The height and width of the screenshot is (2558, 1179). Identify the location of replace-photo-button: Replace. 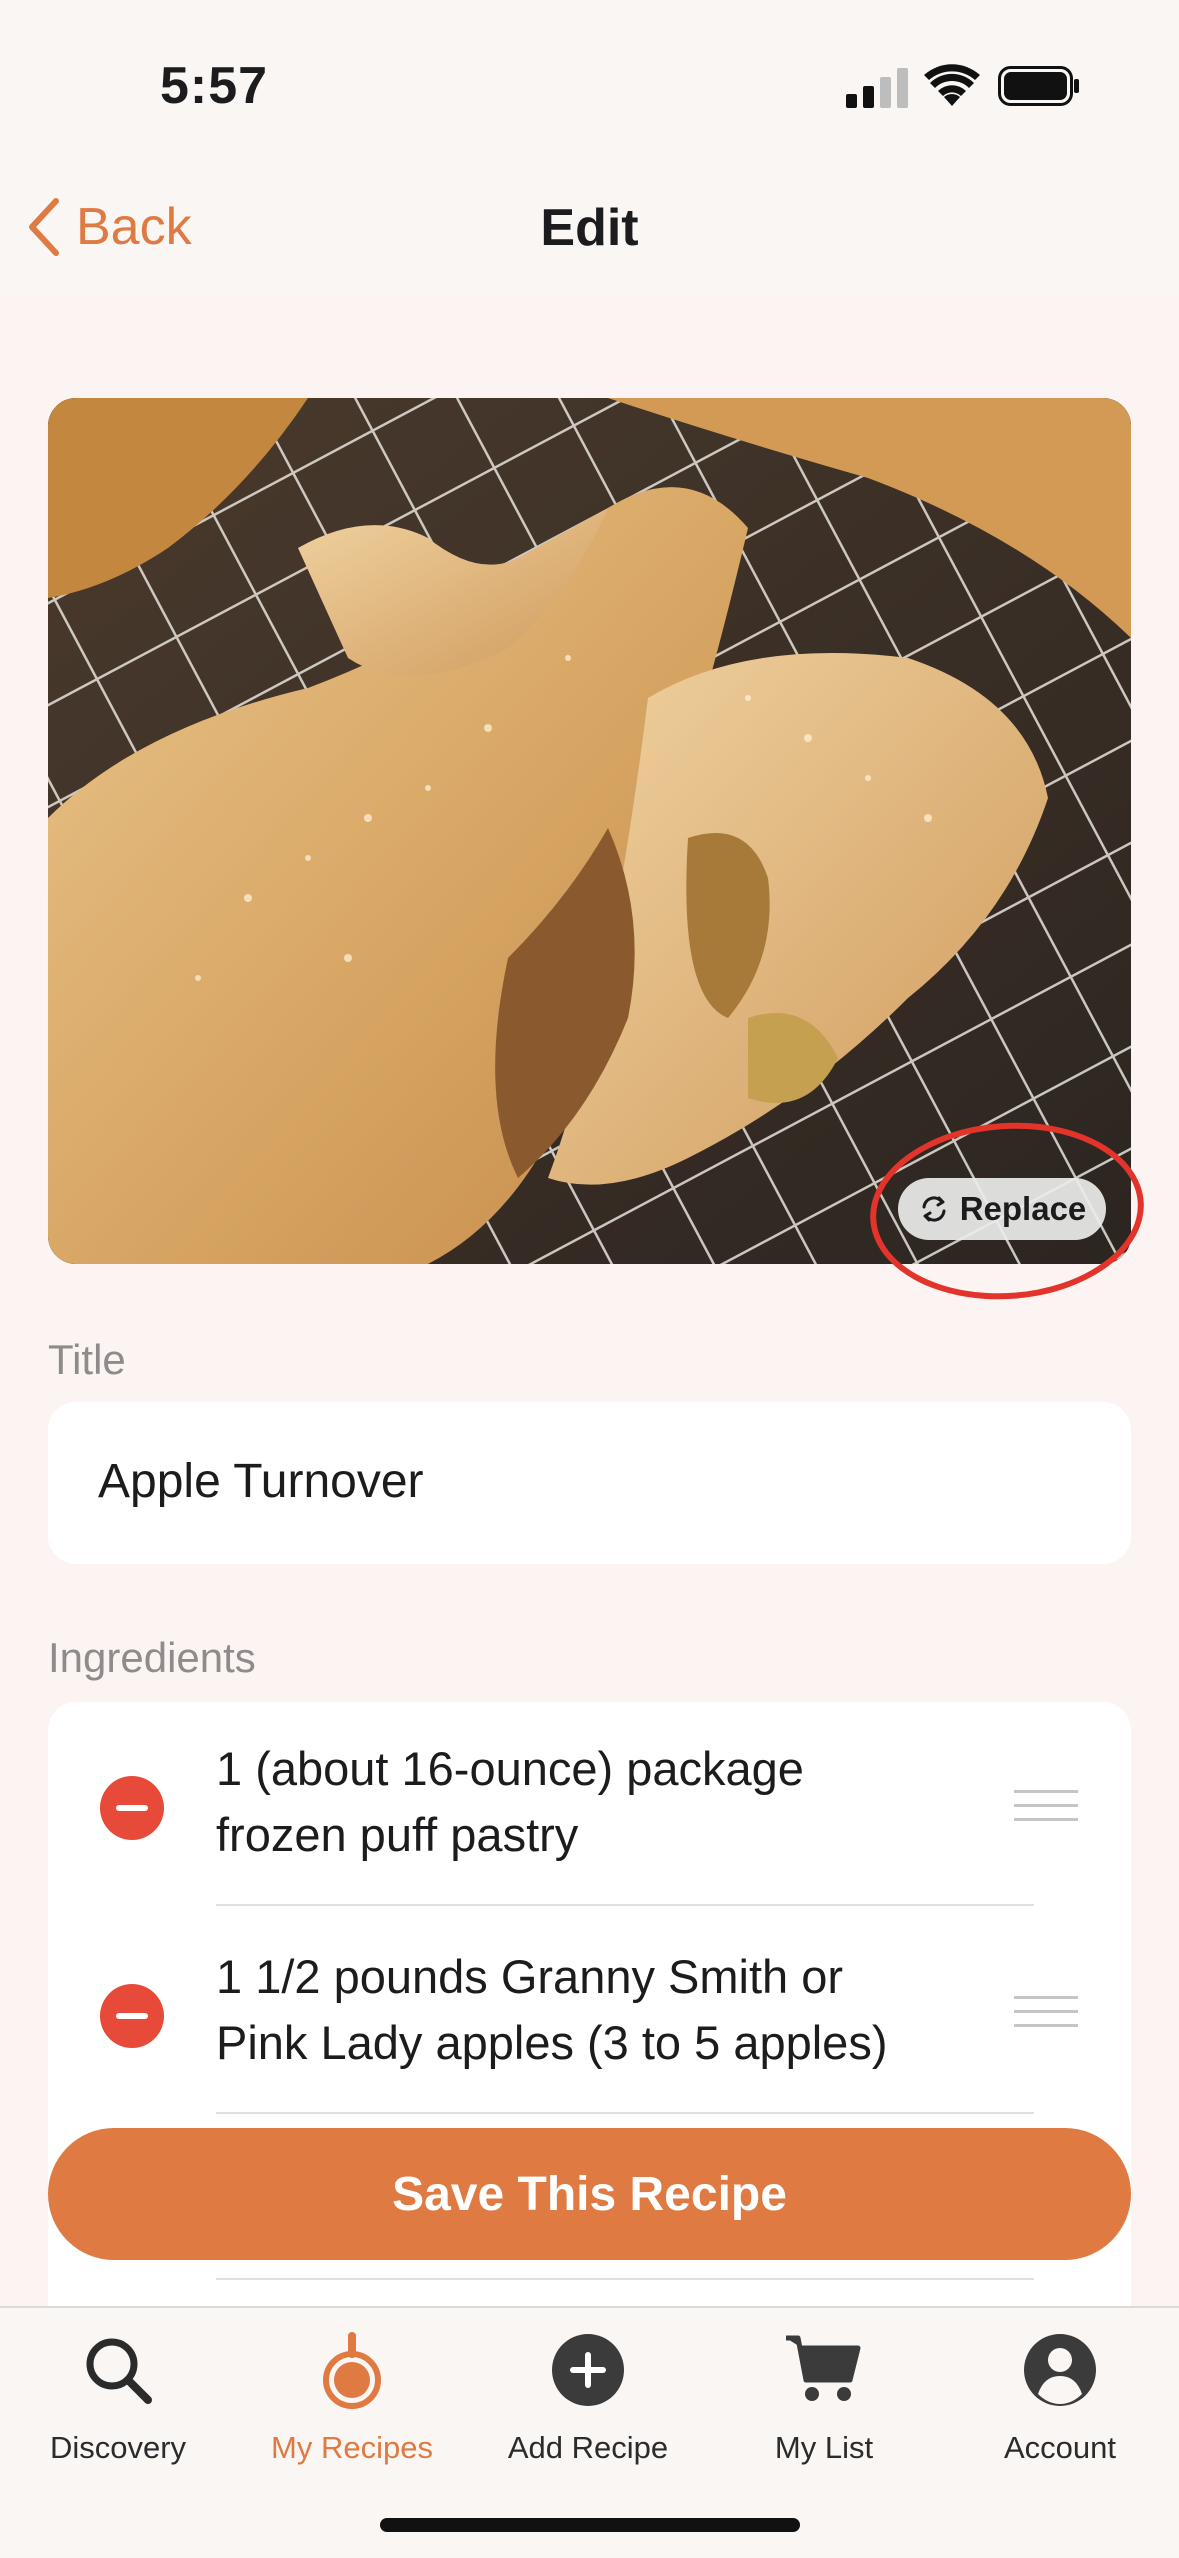
(1002, 1209).